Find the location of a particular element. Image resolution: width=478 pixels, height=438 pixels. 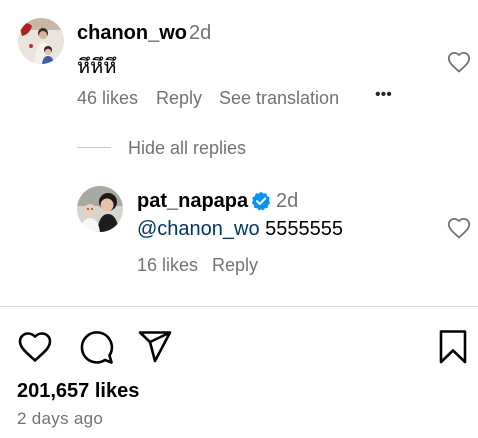

comment-reply-button: Reply is located at coordinates (179, 98).